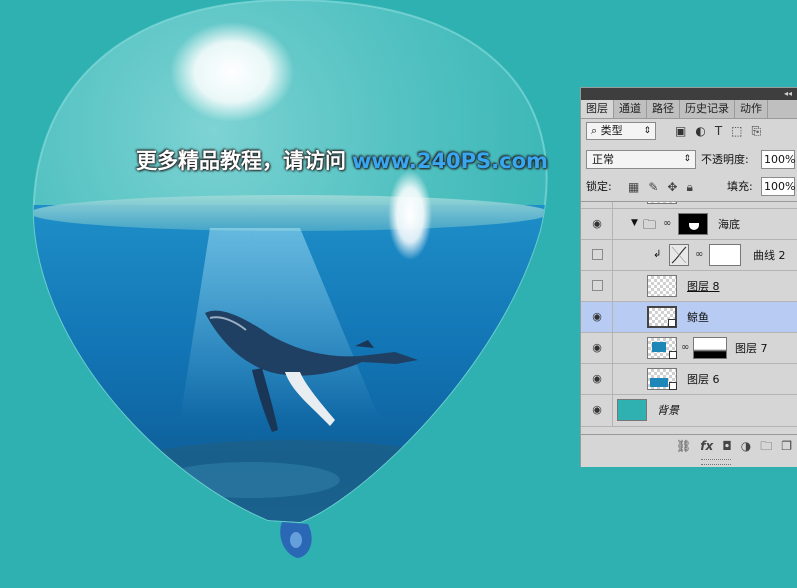 The image size is (797, 588). What do you see at coordinates (751, 348) in the screenshot?
I see `layer-name: 图层 7` at bounding box center [751, 348].